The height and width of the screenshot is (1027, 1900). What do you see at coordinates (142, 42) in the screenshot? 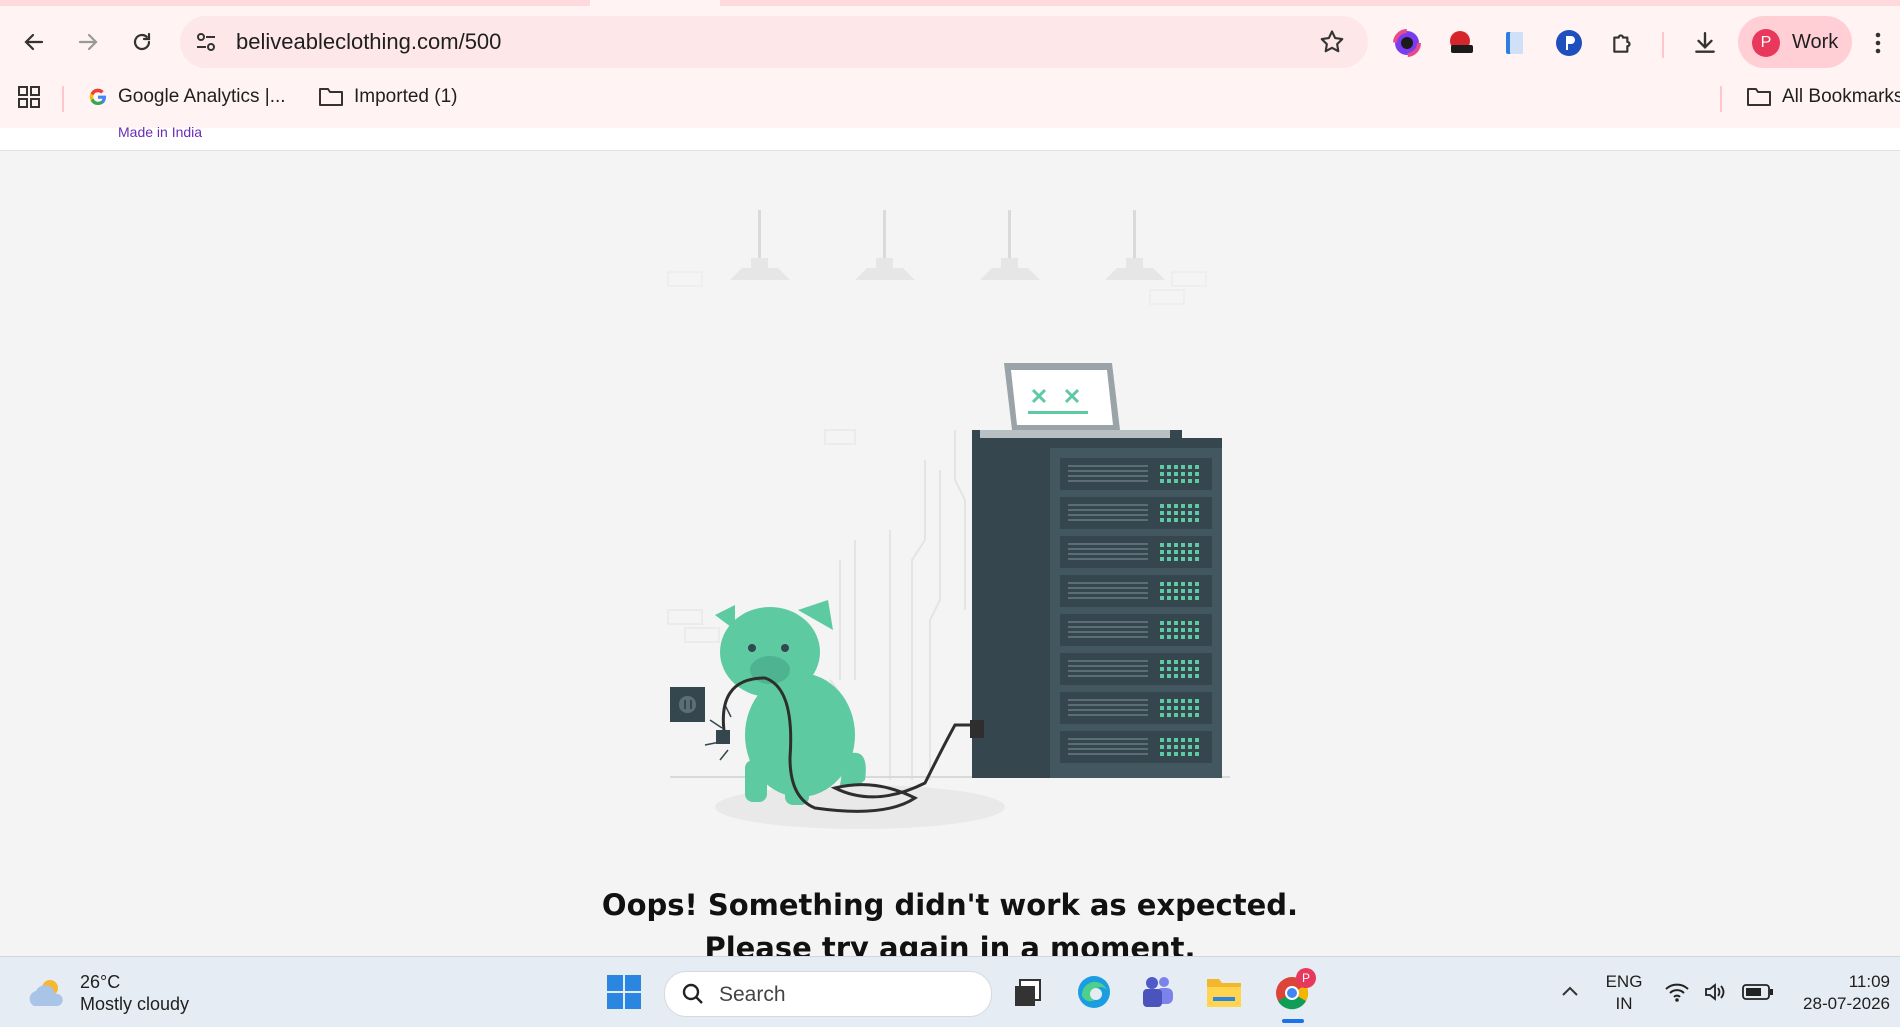
I see `reload-button` at bounding box center [142, 42].